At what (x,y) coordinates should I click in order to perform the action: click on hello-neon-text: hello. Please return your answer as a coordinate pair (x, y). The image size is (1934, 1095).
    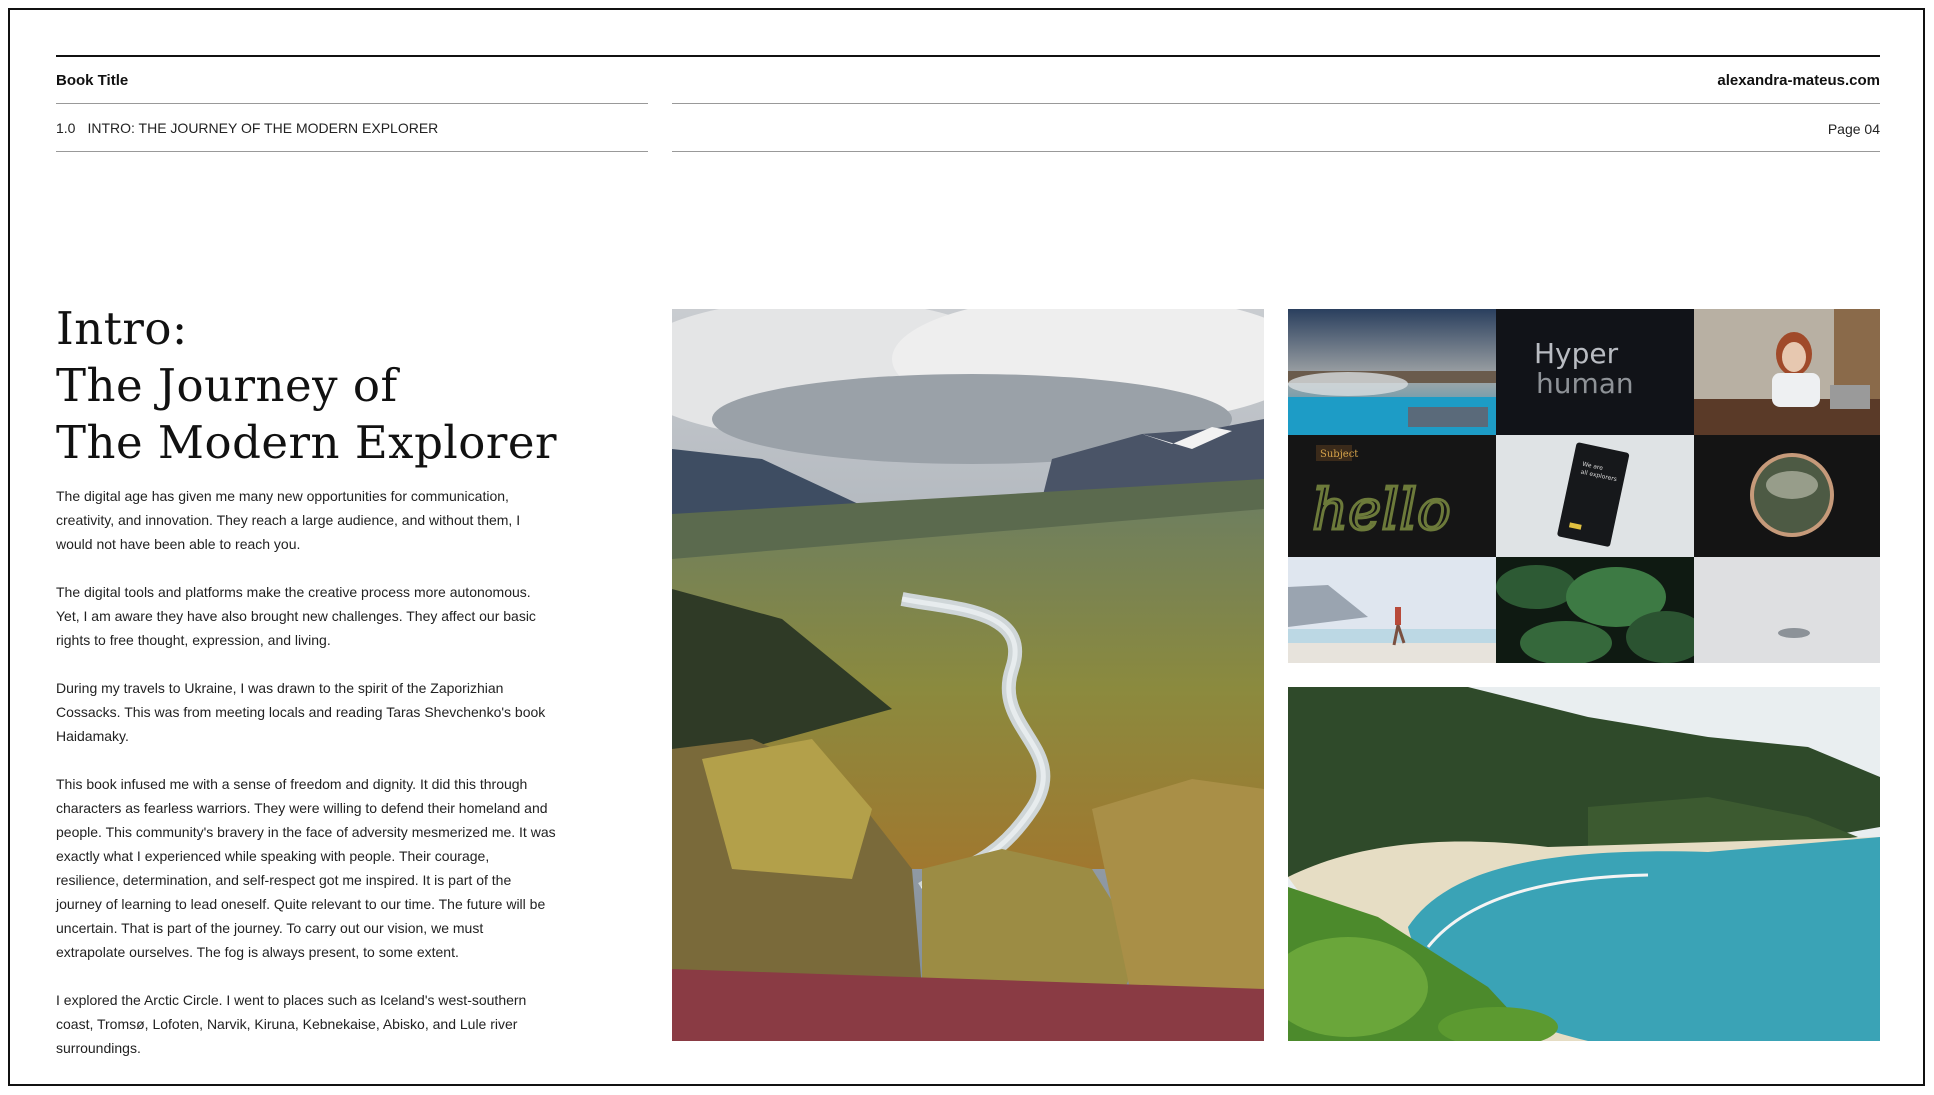
    Looking at the image, I should click on (1381, 510).